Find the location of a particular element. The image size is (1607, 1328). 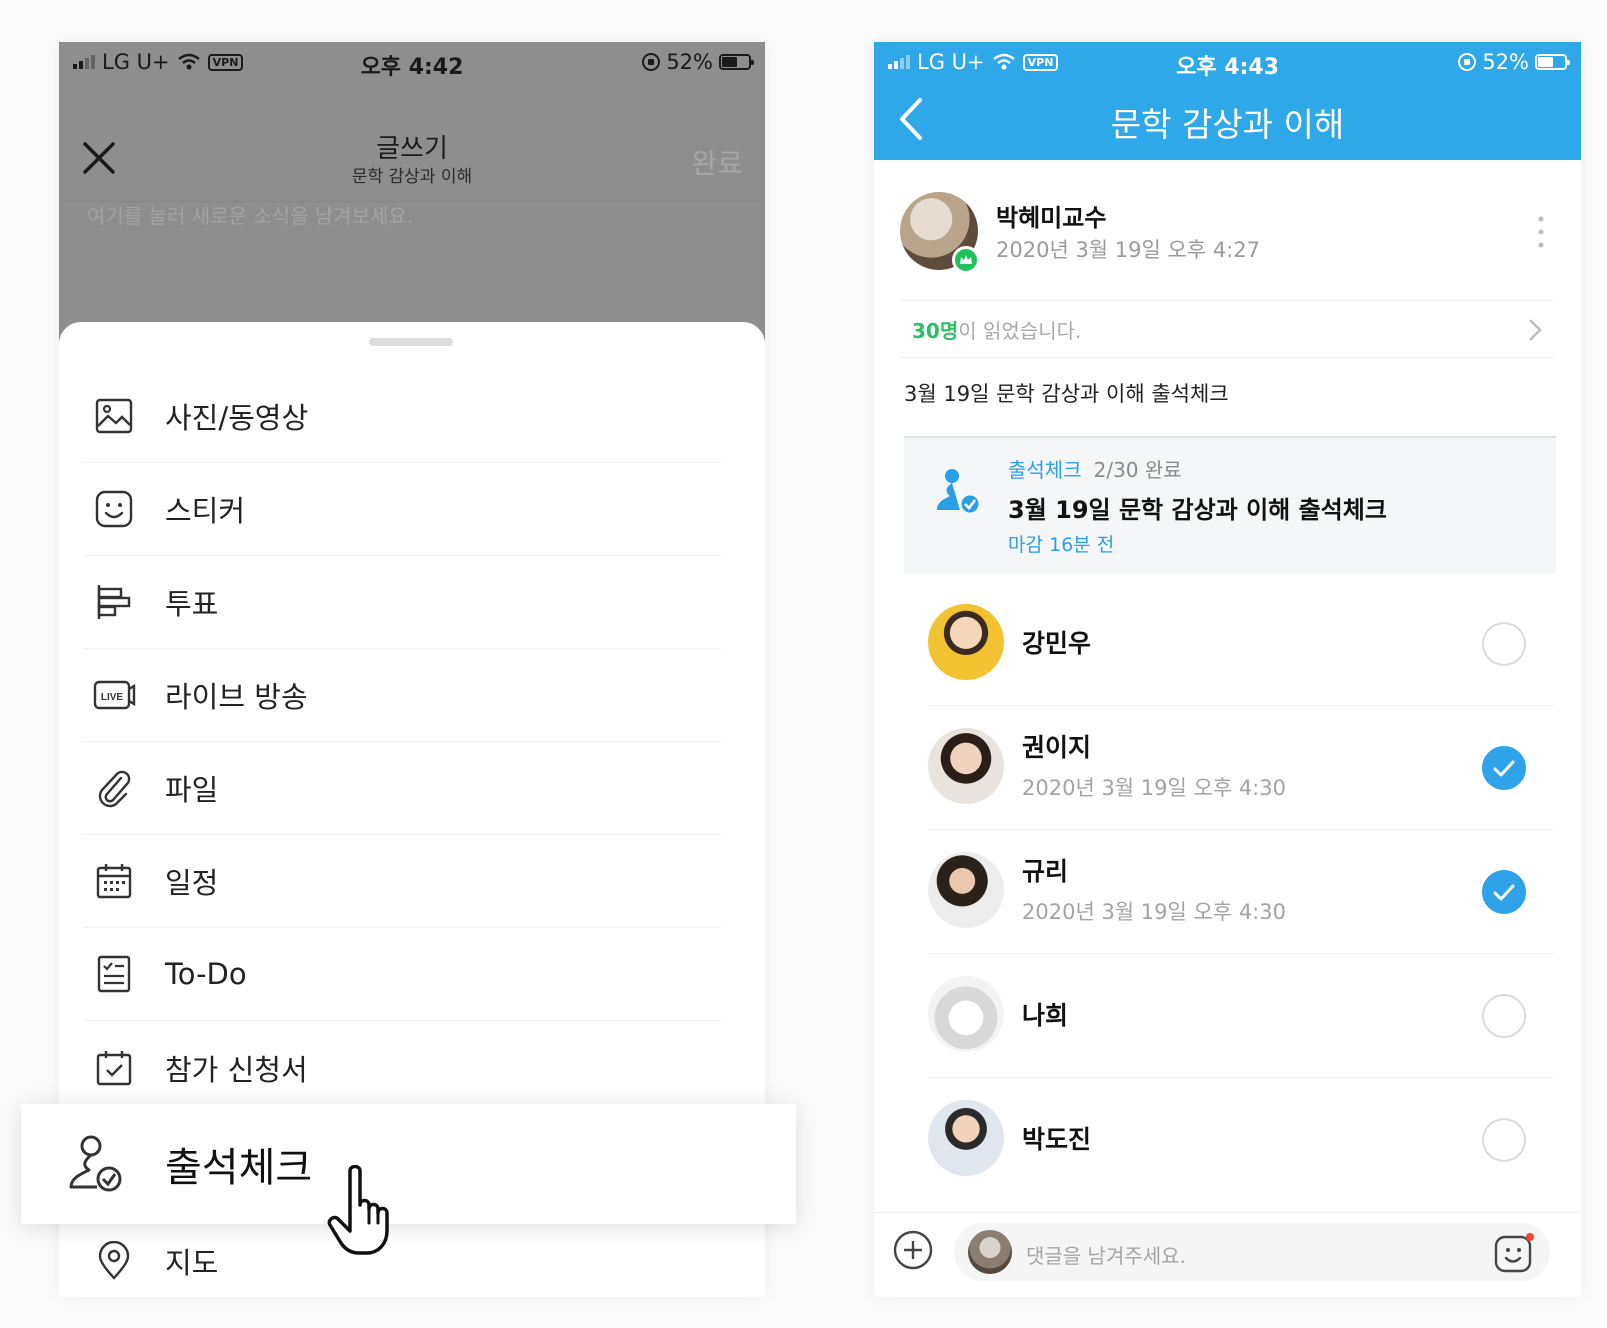

map-pin-icon is located at coordinates (114, 1261).